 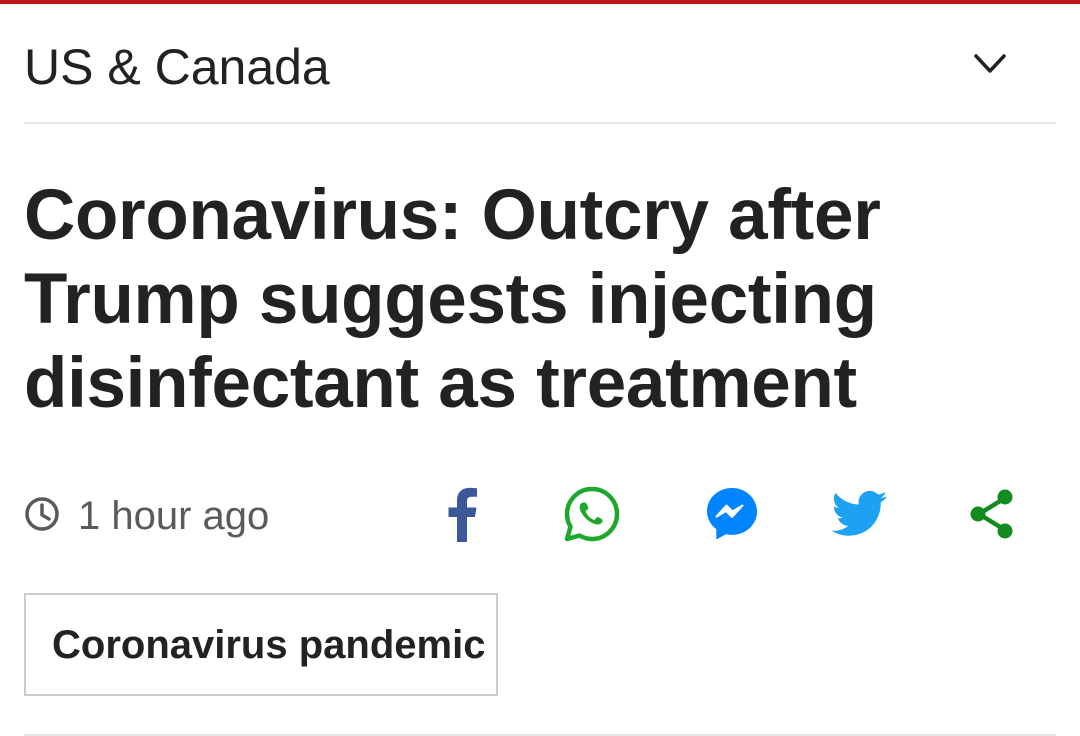 I want to click on article-meta-row: 1 hour ago, so click(x=540, y=516).